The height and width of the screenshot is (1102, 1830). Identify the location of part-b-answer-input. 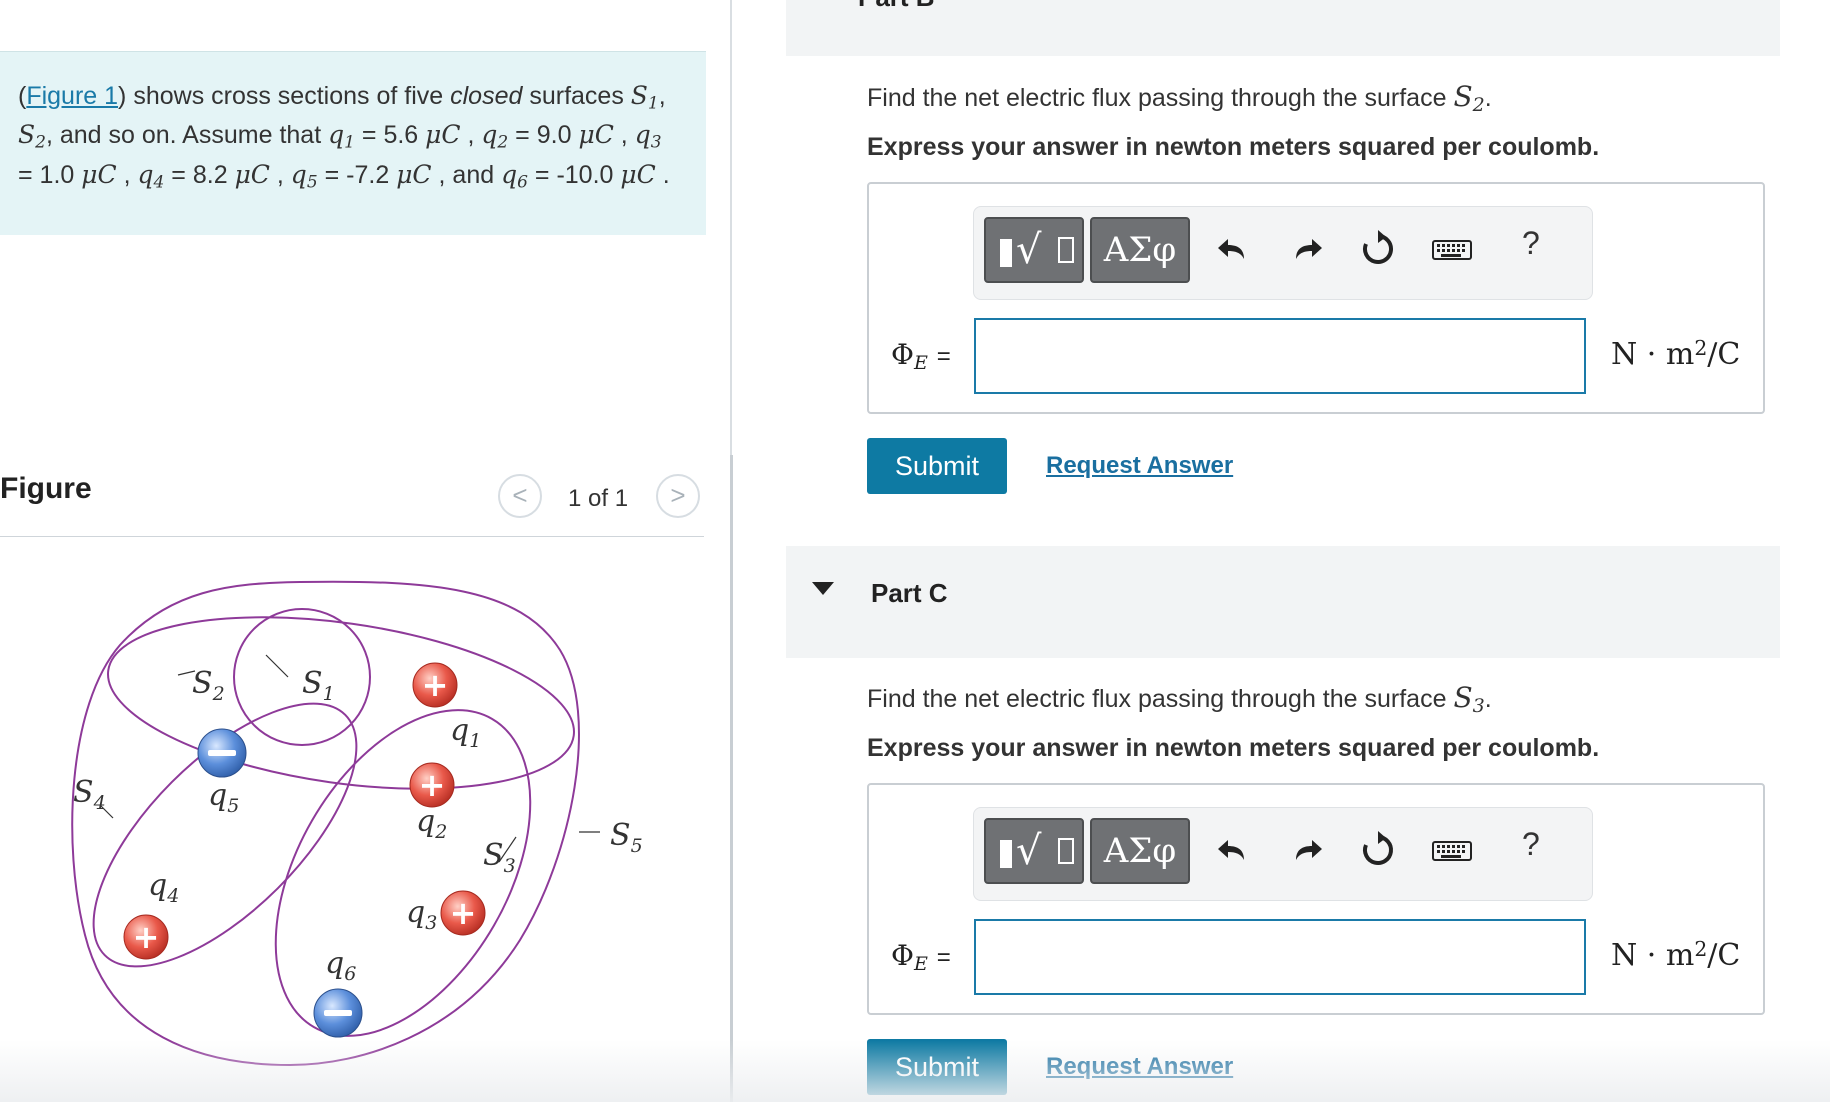
(1280, 356).